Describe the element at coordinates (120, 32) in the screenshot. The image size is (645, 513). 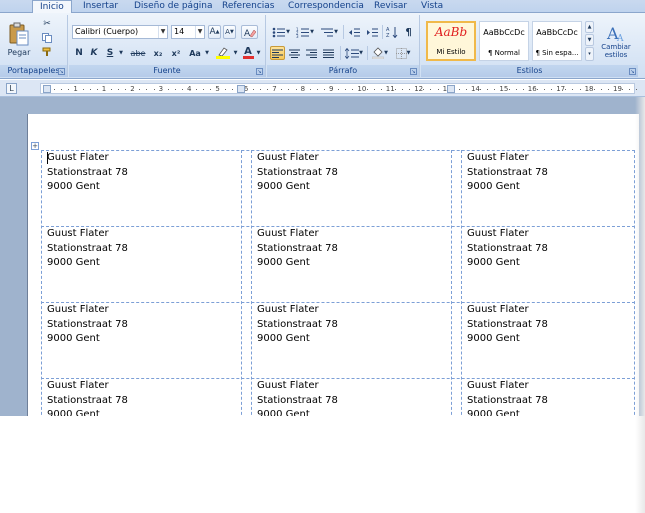
I see `font-name-field: Calibri (Cuerpo) ▼` at that location.